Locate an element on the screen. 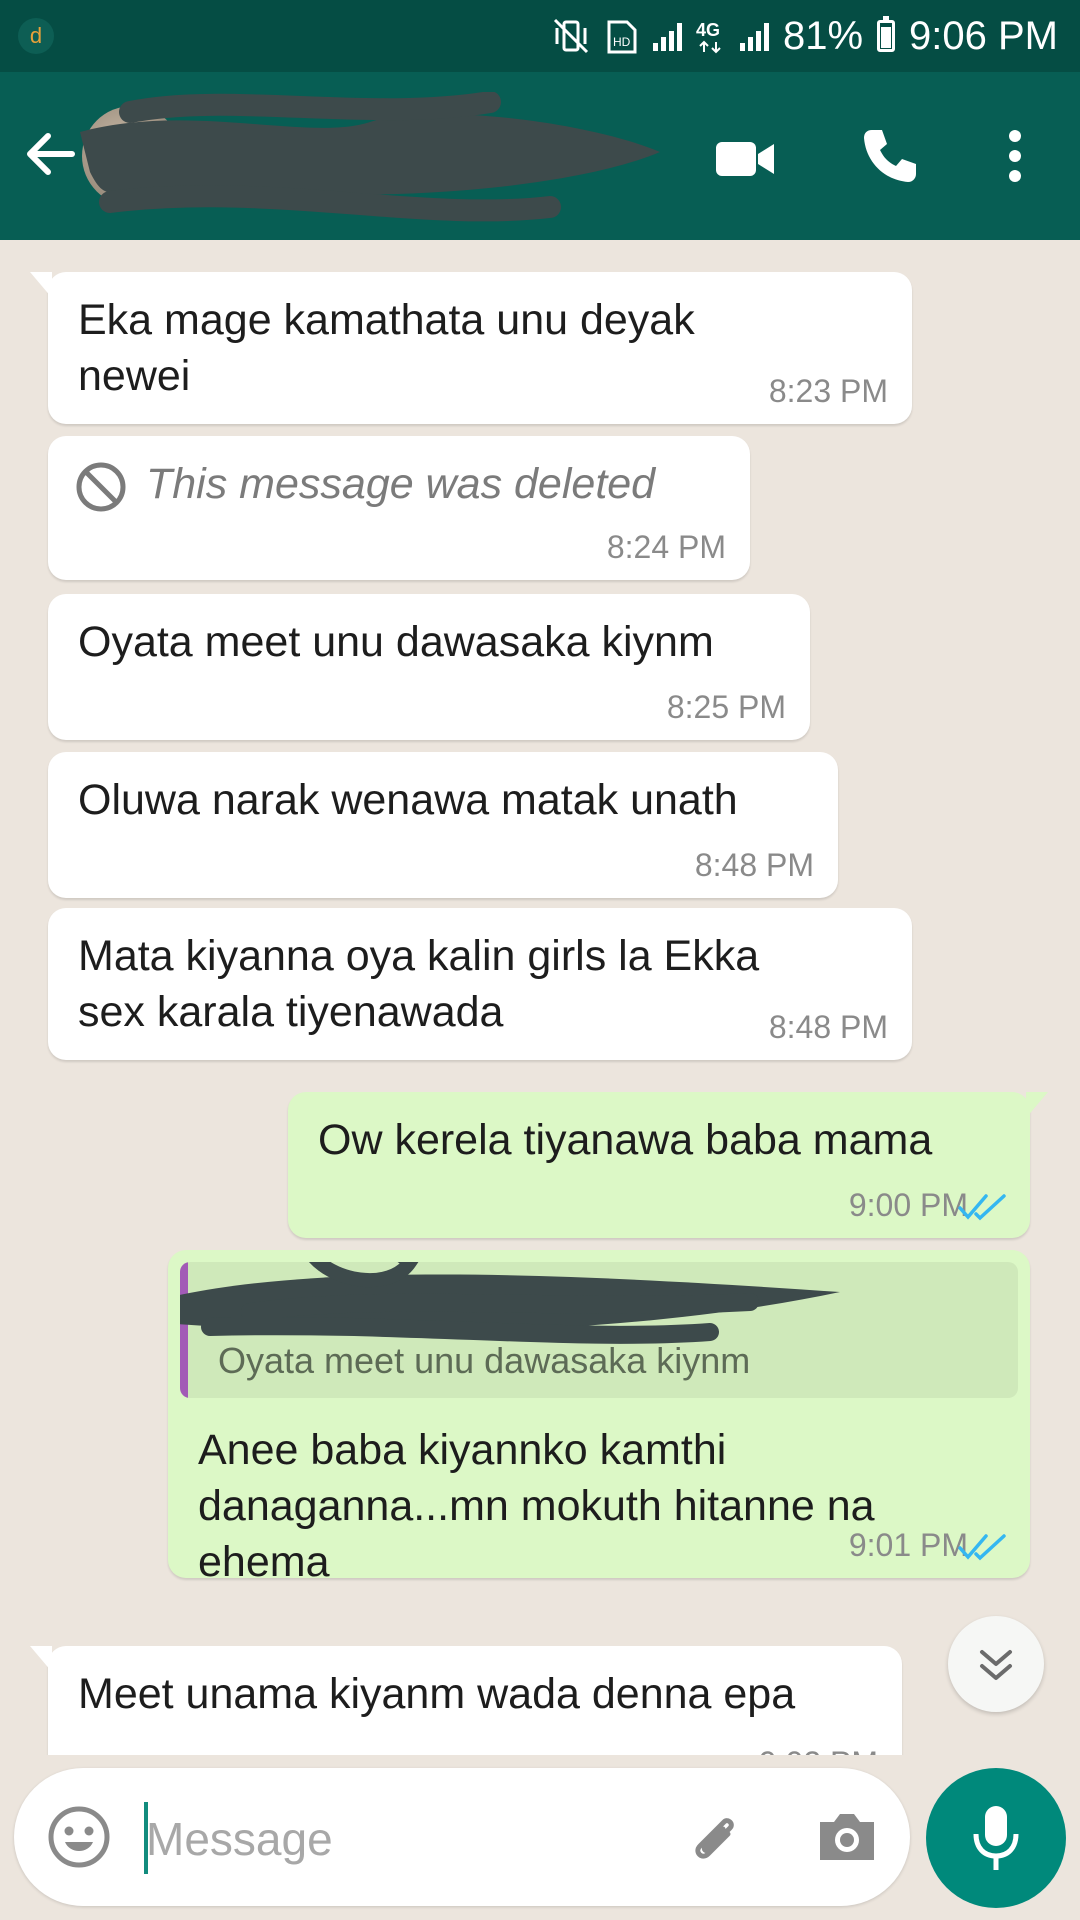 This screenshot has width=1080, height=1920. text-caret is located at coordinates (146, 1838).